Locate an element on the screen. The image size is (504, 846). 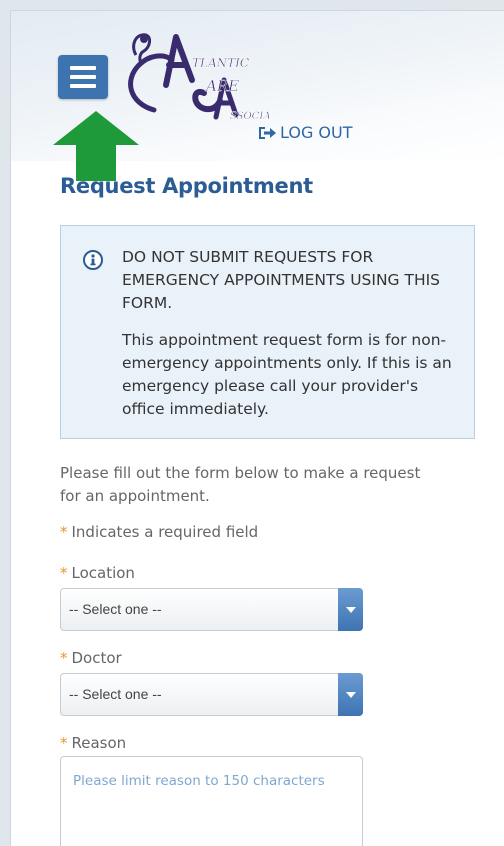
reason-label: * Reason is located at coordinates (93, 743).